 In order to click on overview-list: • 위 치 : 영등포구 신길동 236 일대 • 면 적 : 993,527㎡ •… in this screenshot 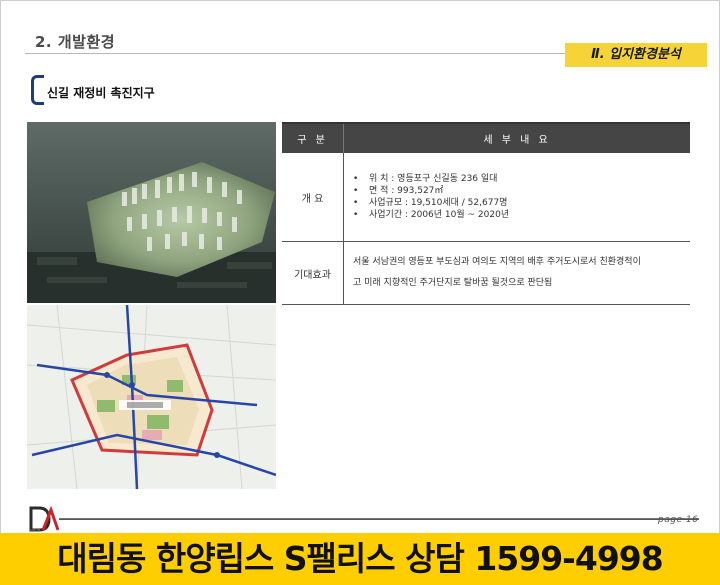, I will do `click(517, 197)`.